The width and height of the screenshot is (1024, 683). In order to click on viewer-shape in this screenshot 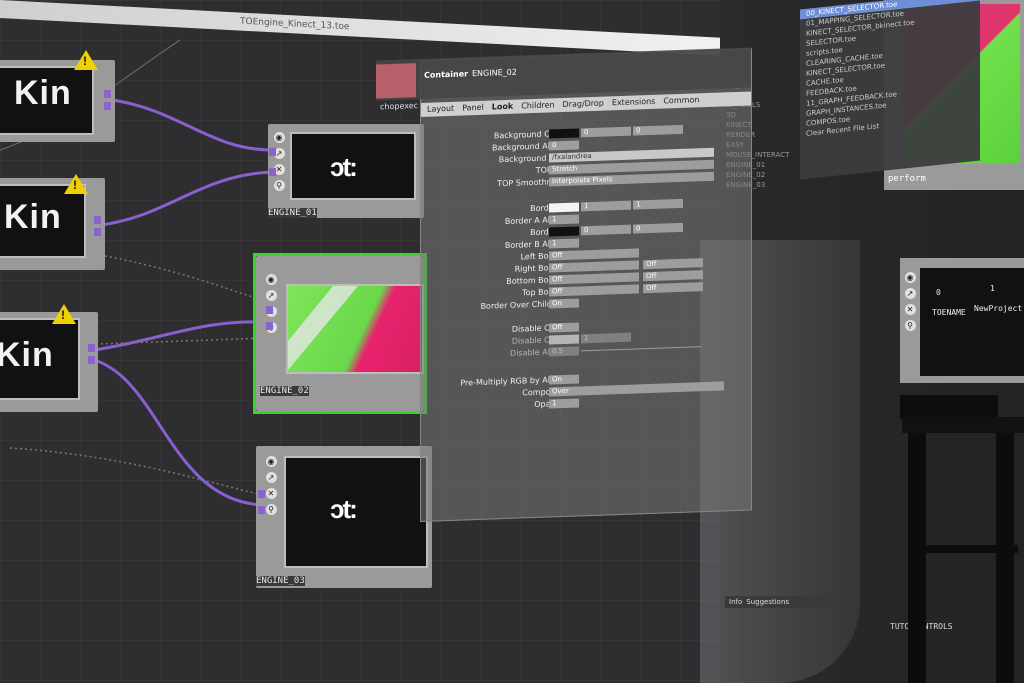, I will do `click(323, 328)`.